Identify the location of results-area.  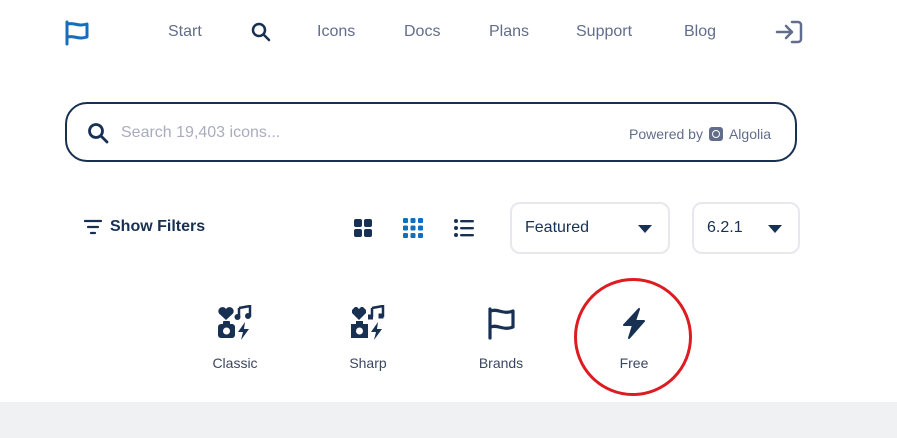
(448, 420).